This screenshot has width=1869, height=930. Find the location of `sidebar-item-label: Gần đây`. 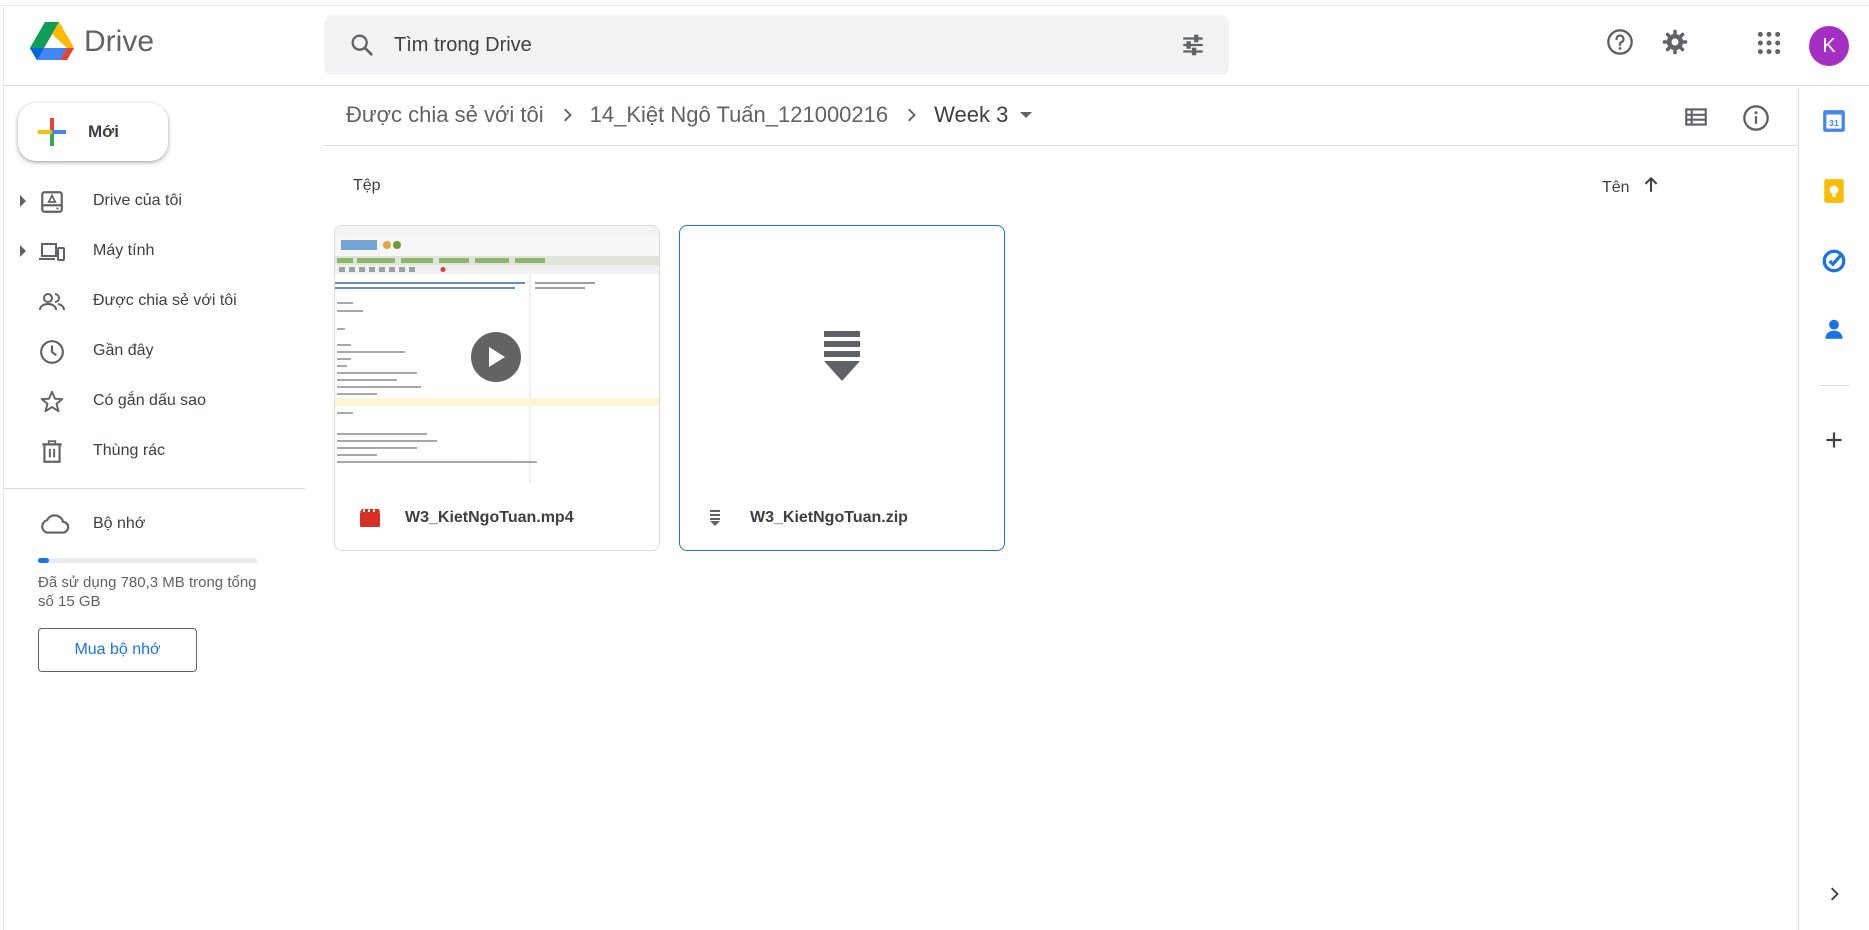

sidebar-item-label: Gần đây is located at coordinates (123, 350).